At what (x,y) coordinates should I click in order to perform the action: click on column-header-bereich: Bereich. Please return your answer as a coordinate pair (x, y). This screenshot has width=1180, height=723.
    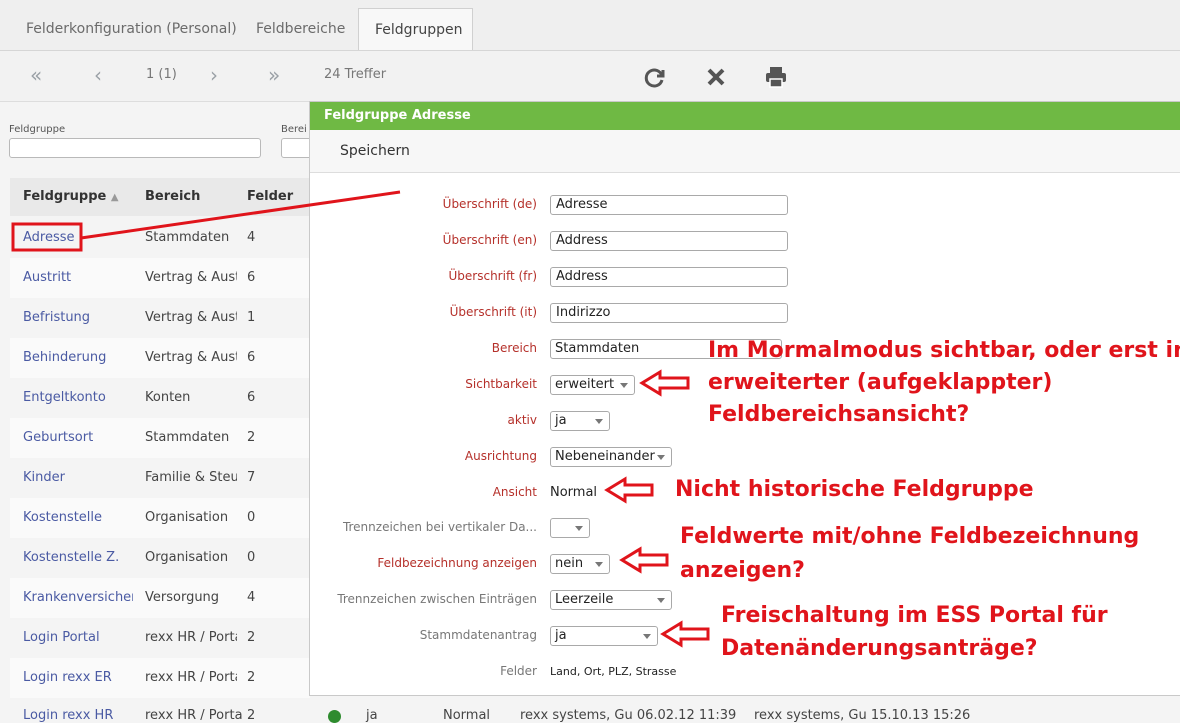
    Looking at the image, I should click on (172, 197).